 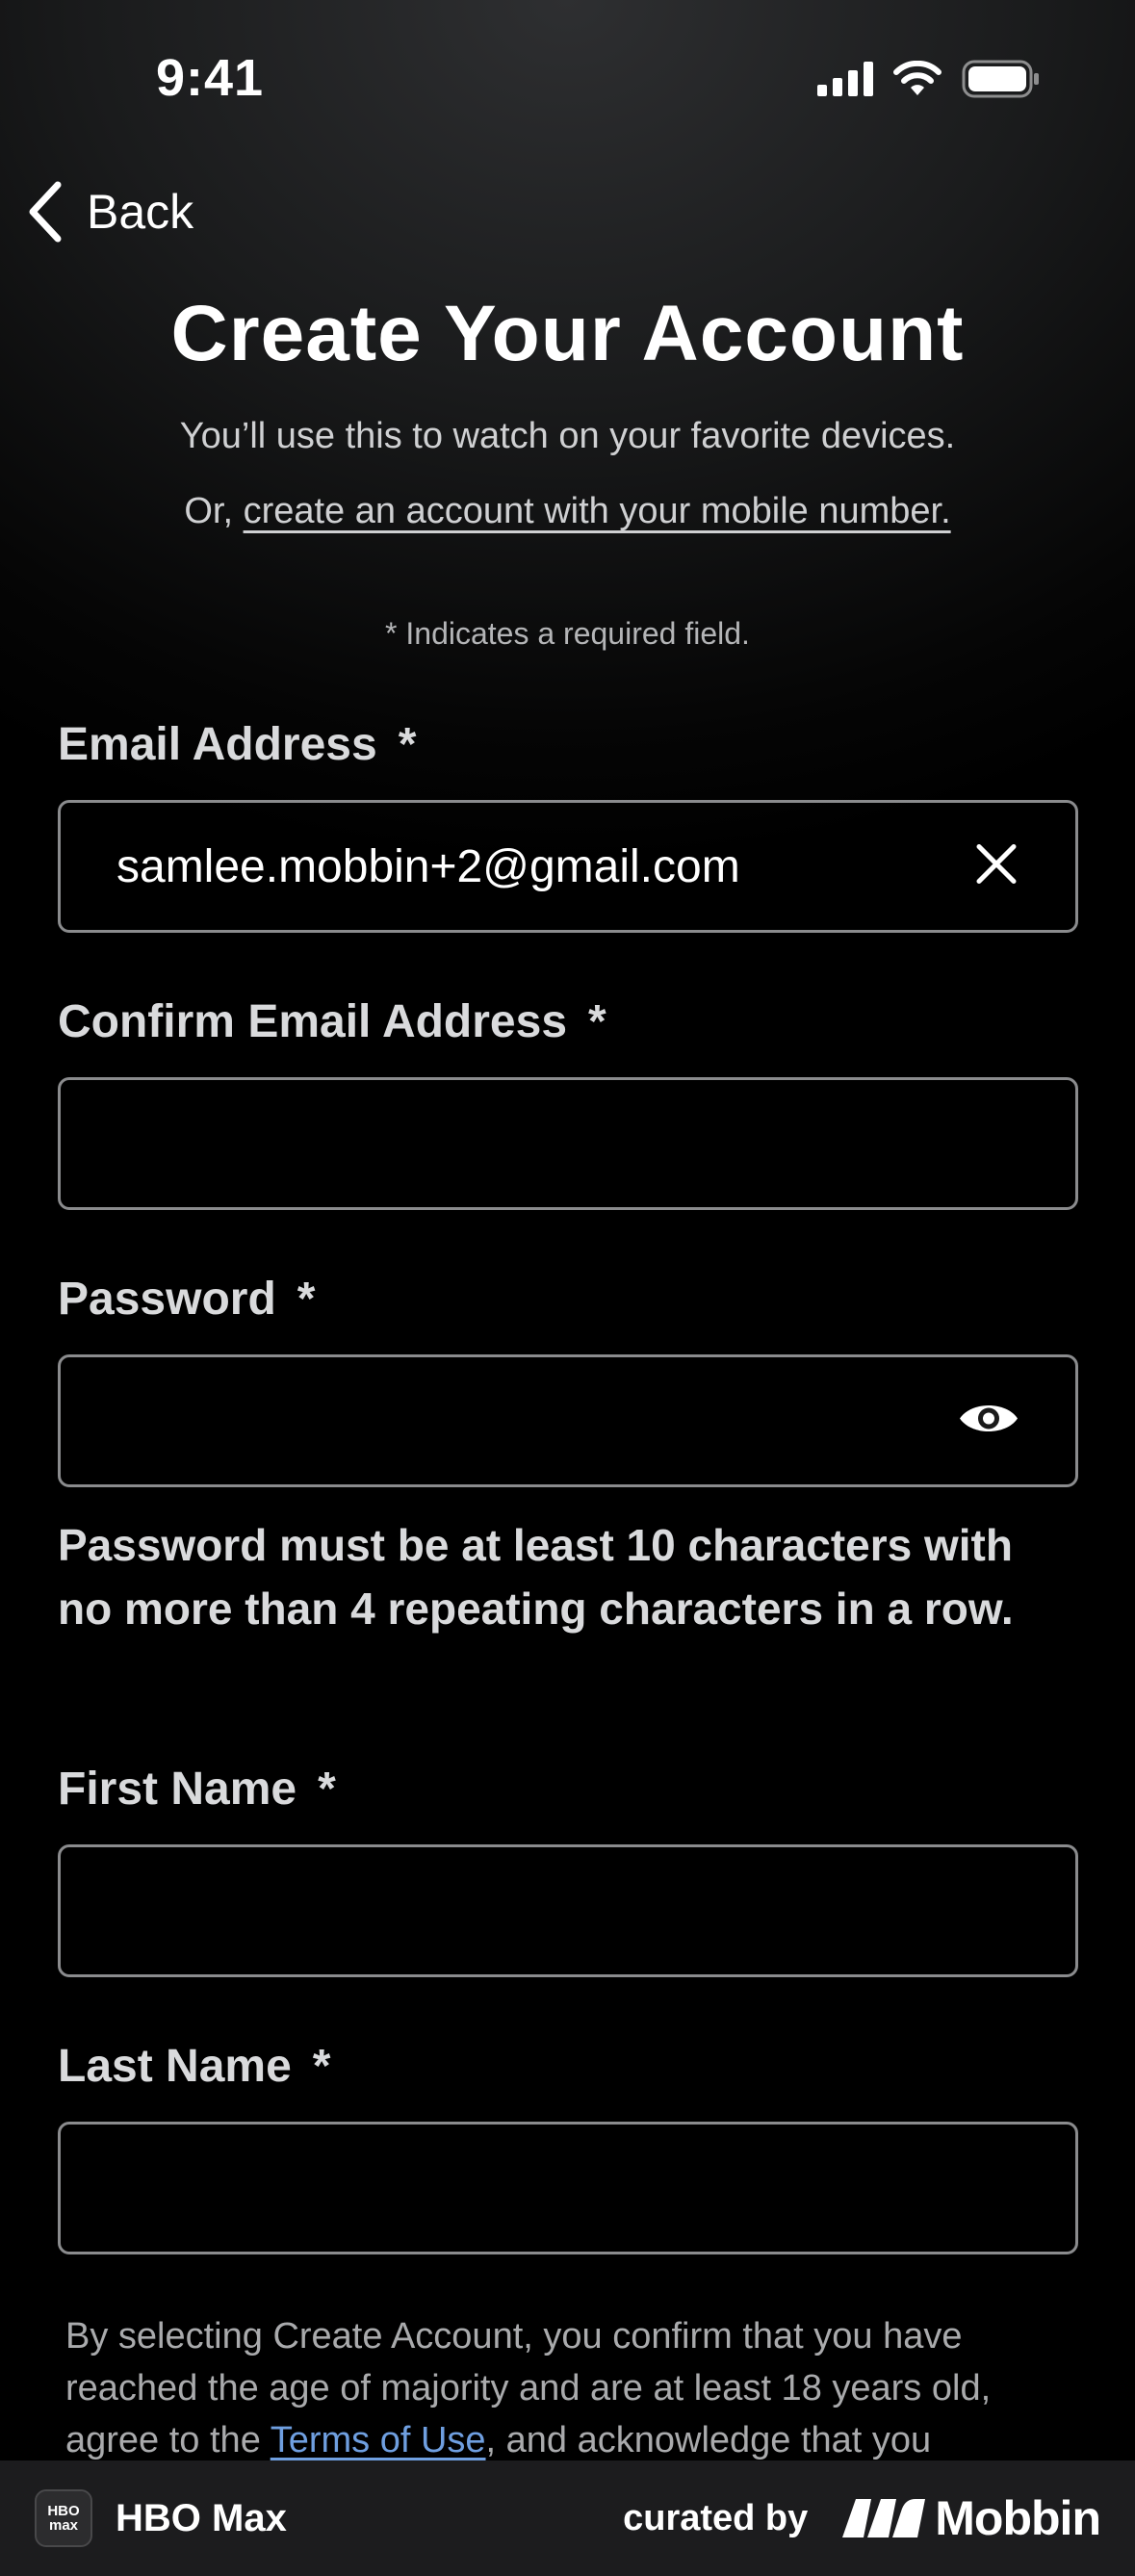 What do you see at coordinates (45, 212) in the screenshot?
I see `chevron-left-icon` at bounding box center [45, 212].